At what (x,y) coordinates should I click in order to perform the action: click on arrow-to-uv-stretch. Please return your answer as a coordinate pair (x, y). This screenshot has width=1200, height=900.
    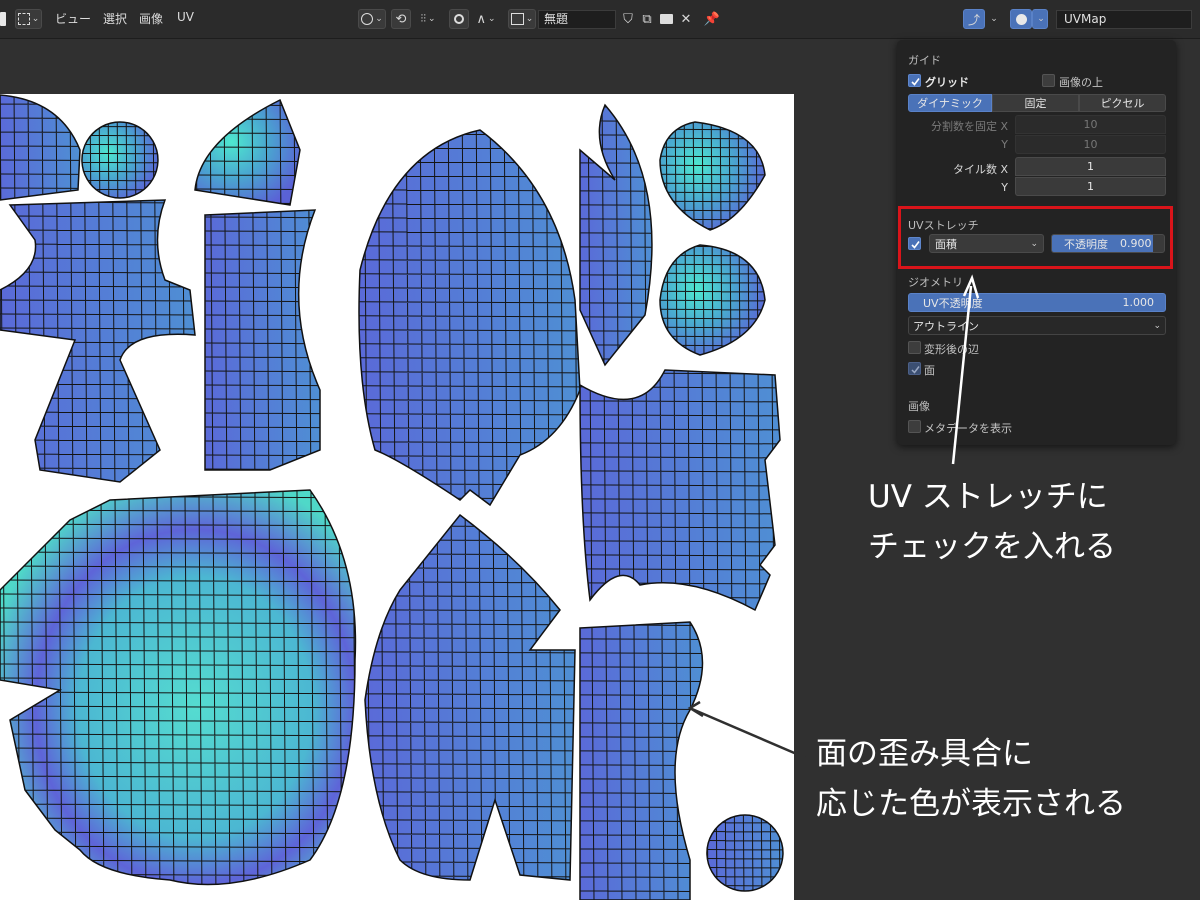
    Looking at the image, I should click on (962, 375).